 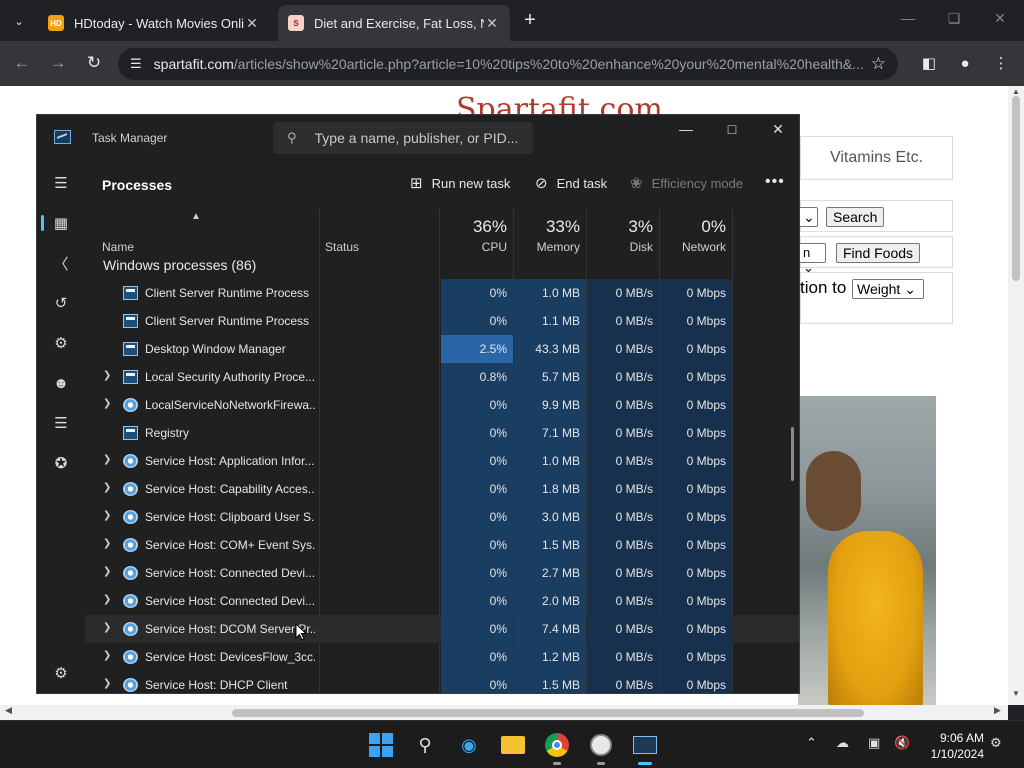 What do you see at coordinates (888, 289) in the screenshot?
I see `weight-select: Weight ⌄` at bounding box center [888, 289].